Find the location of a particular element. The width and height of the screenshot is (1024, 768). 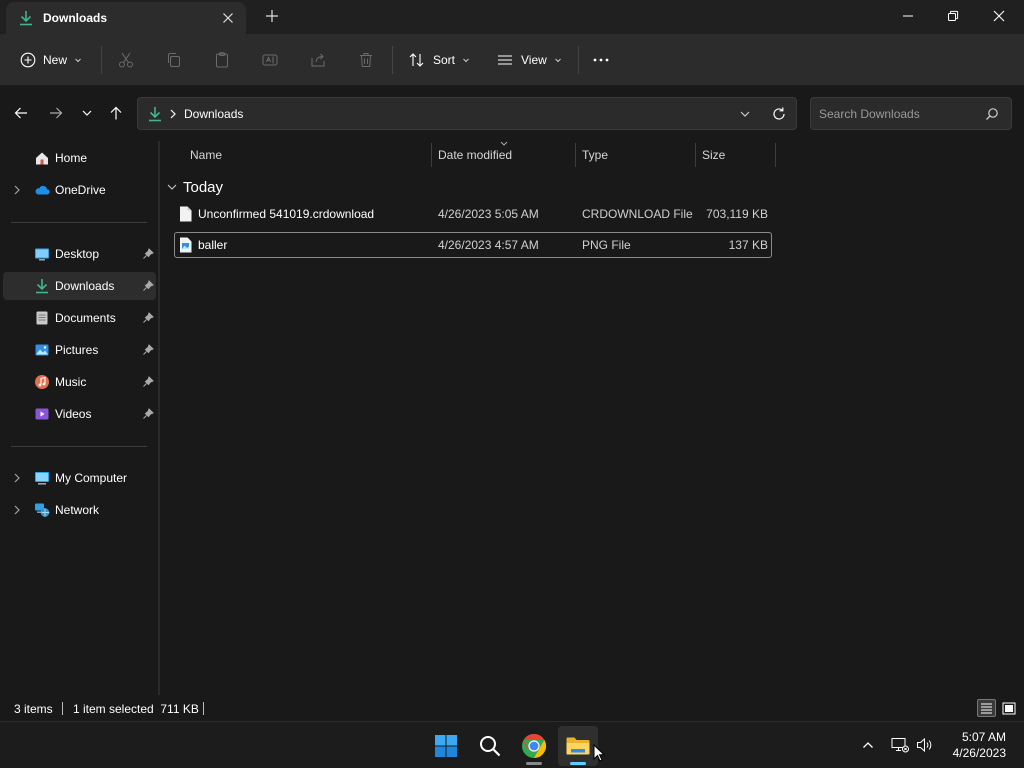

recent-locations-button is located at coordinates (87, 113).